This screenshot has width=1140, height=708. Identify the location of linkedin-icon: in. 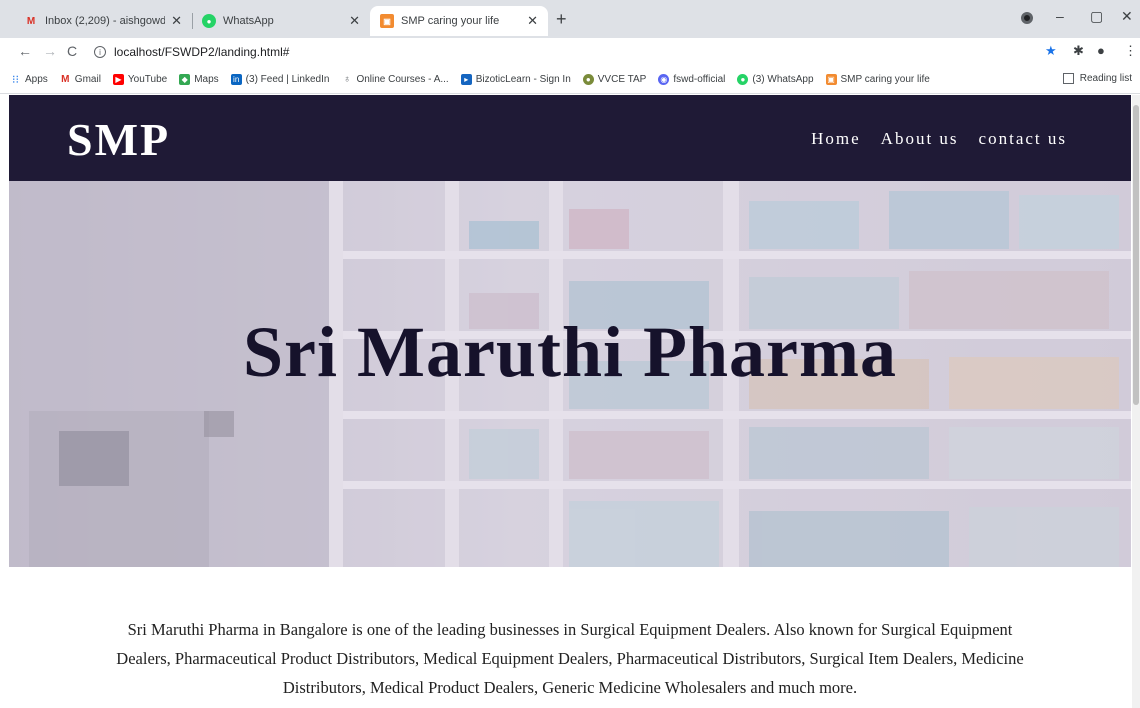
(236, 79).